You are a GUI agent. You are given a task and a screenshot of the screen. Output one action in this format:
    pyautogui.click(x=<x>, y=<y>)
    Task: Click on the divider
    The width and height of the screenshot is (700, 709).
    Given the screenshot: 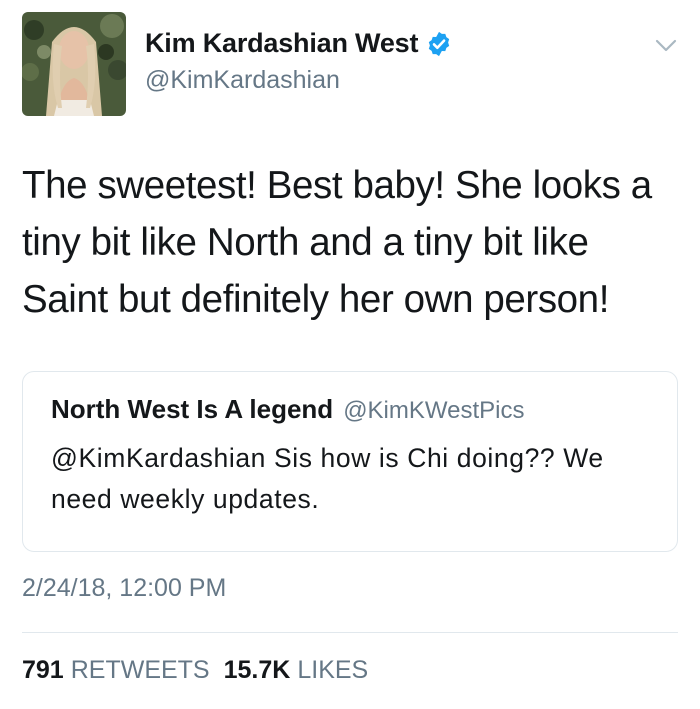 What is the action you would take?
    pyautogui.click(x=350, y=632)
    